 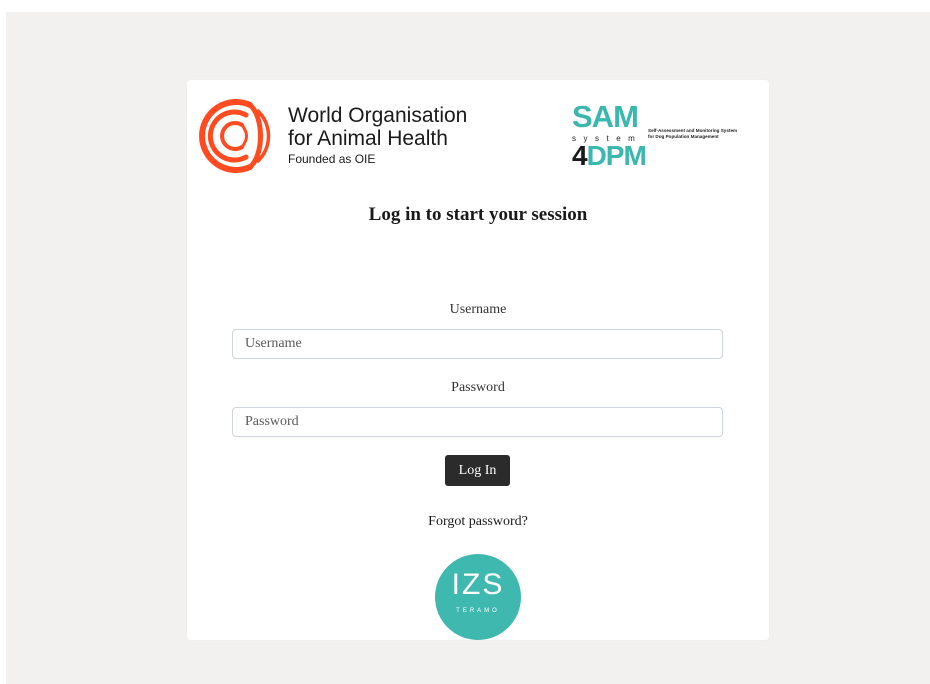 What do you see at coordinates (368, 138) in the screenshot?
I see `woah-line-2: for Animal Health` at bounding box center [368, 138].